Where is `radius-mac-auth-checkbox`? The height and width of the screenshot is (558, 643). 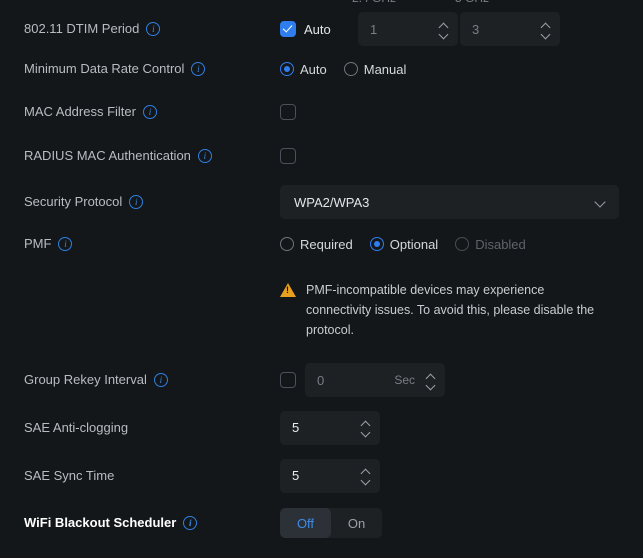
radius-mac-auth-checkbox is located at coordinates (288, 156).